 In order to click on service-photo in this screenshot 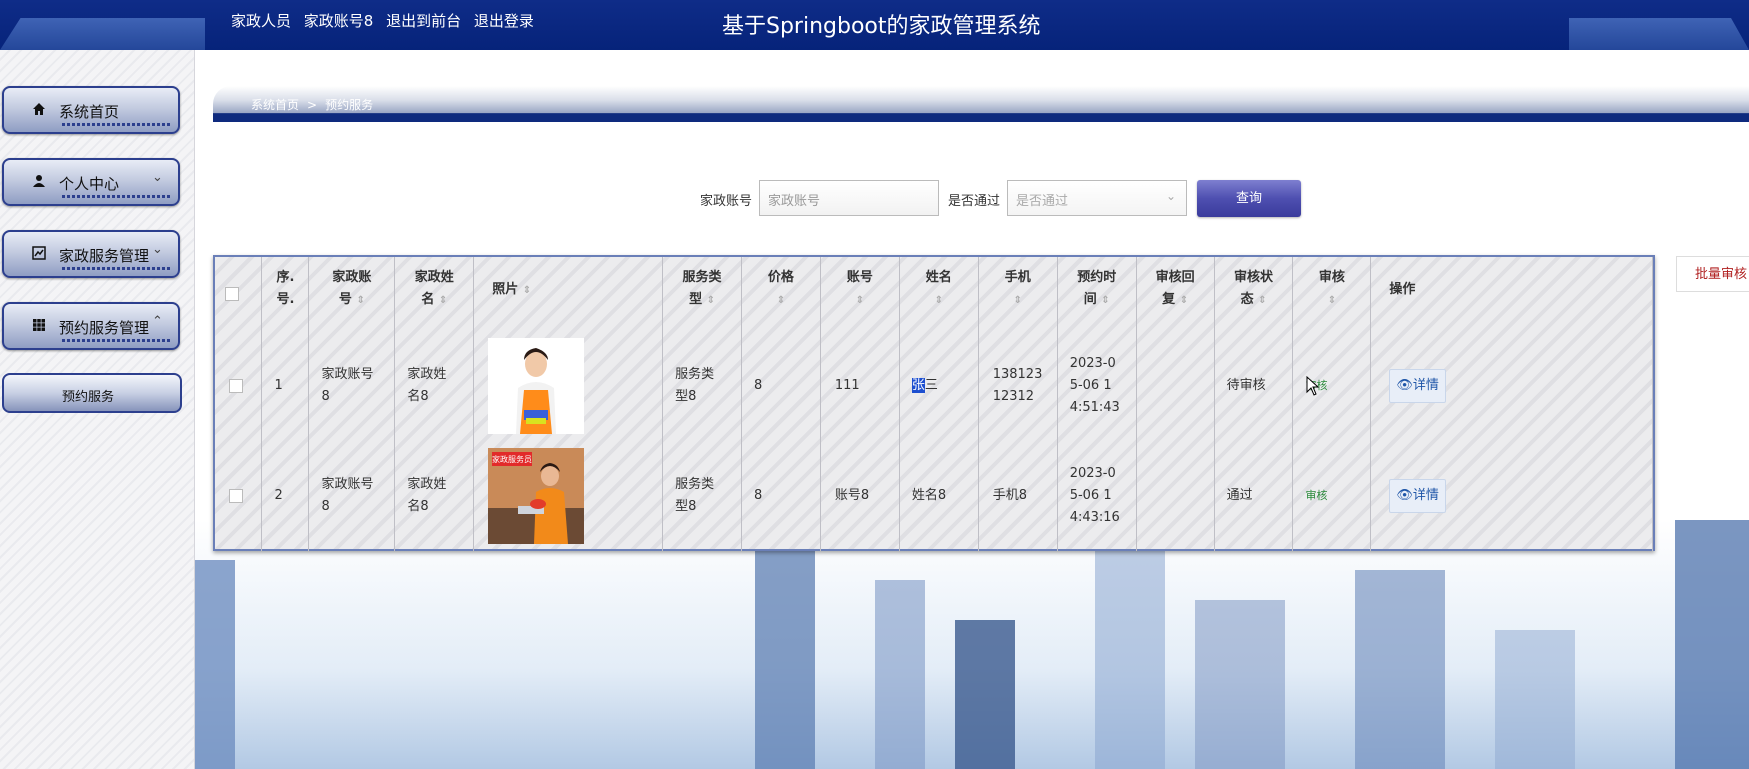, I will do `click(536, 386)`.